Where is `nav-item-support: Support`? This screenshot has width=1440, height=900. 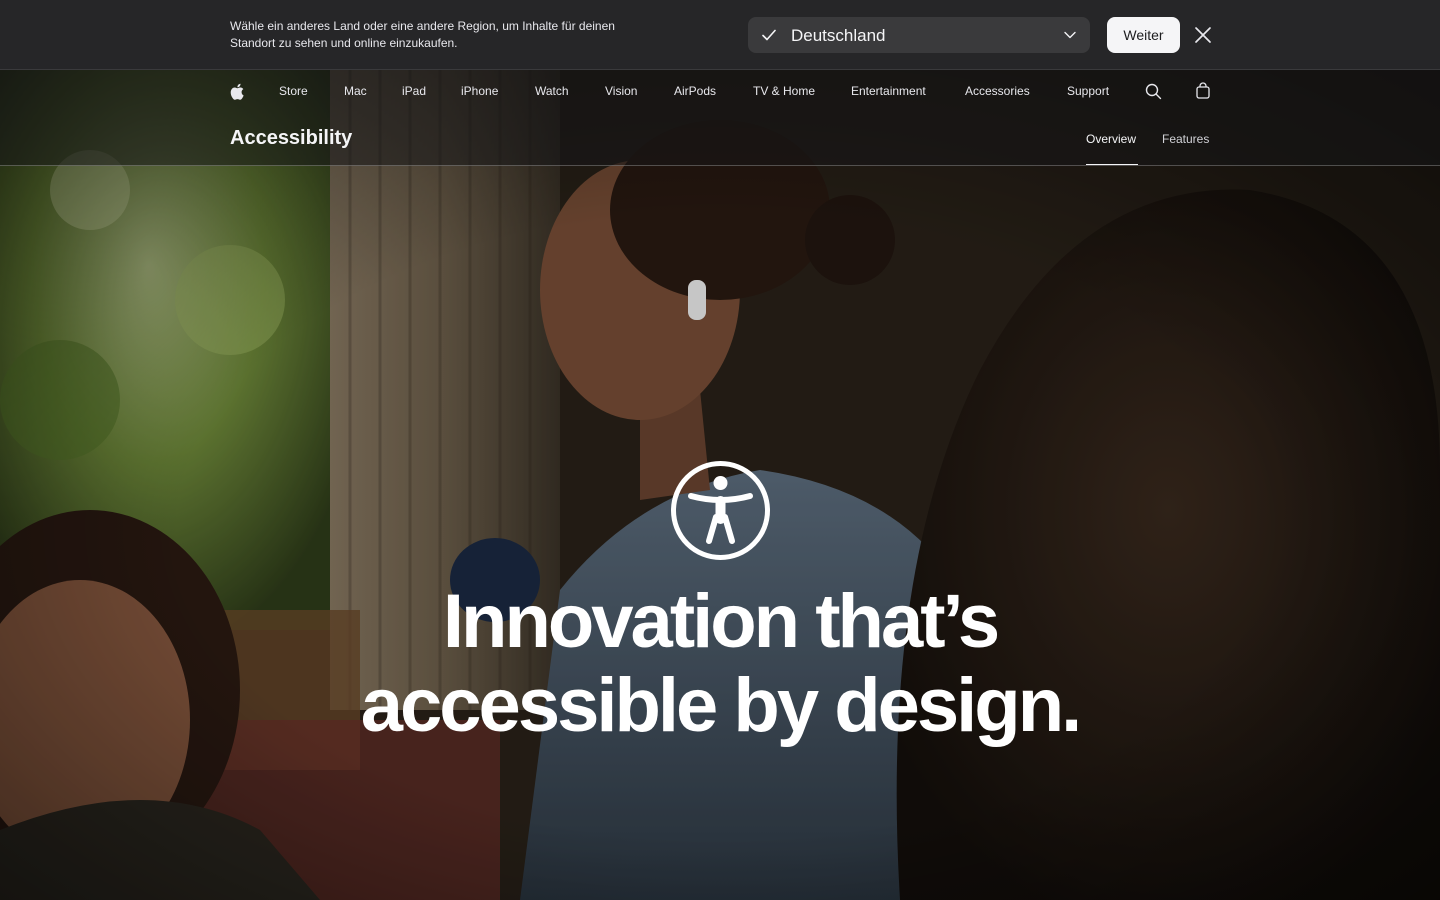
nav-item-support: Support is located at coordinates (1088, 91).